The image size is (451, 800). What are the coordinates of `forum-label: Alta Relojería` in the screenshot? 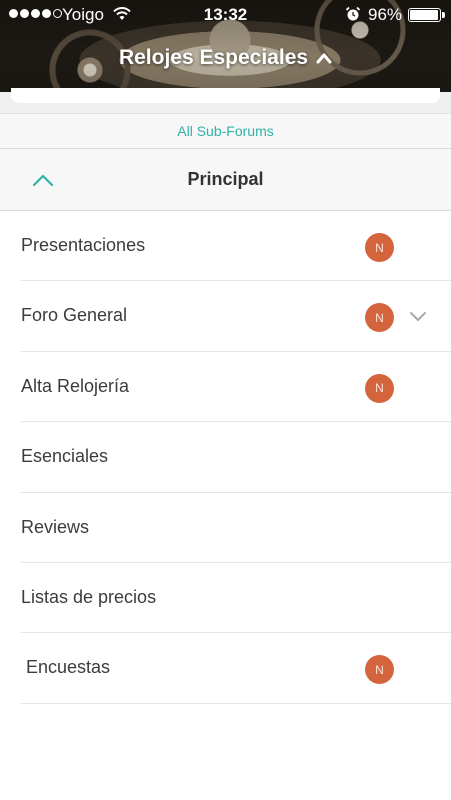 It's located at (75, 385).